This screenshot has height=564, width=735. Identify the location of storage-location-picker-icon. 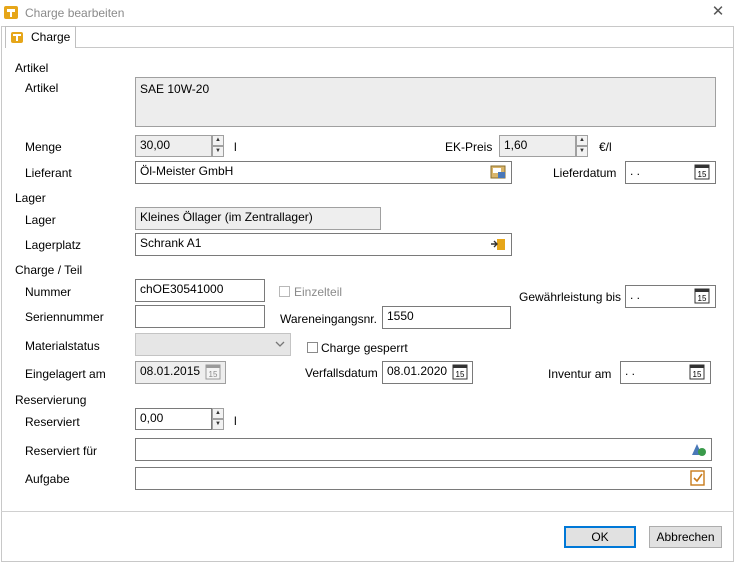
(498, 244).